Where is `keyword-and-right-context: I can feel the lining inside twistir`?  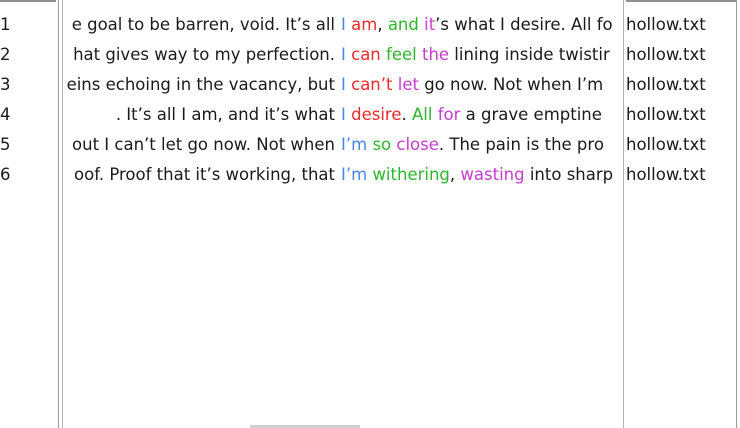 keyword-and-right-context: I can feel the lining inside twistir is located at coordinates (475, 55).